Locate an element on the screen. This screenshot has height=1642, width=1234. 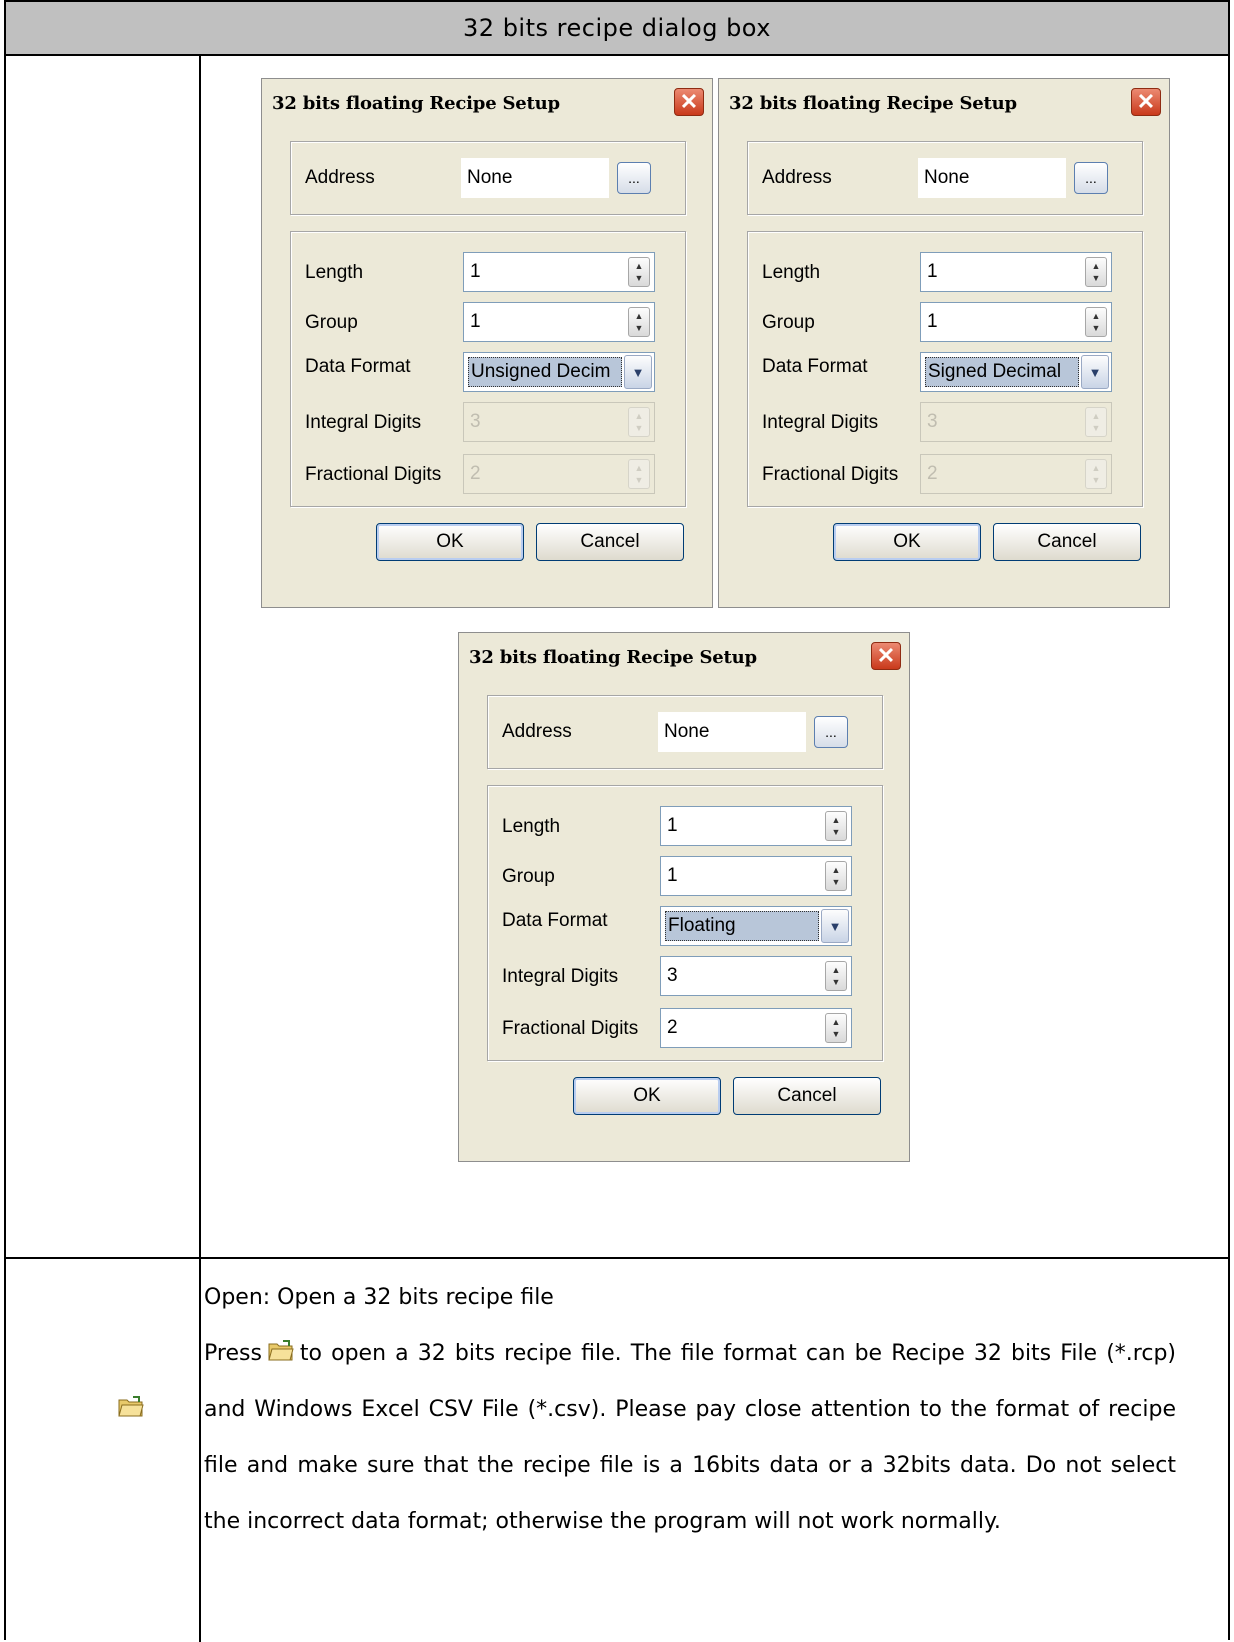
dialog-title: 32 bits floating Recipe Setup is located at coordinates (613, 657).